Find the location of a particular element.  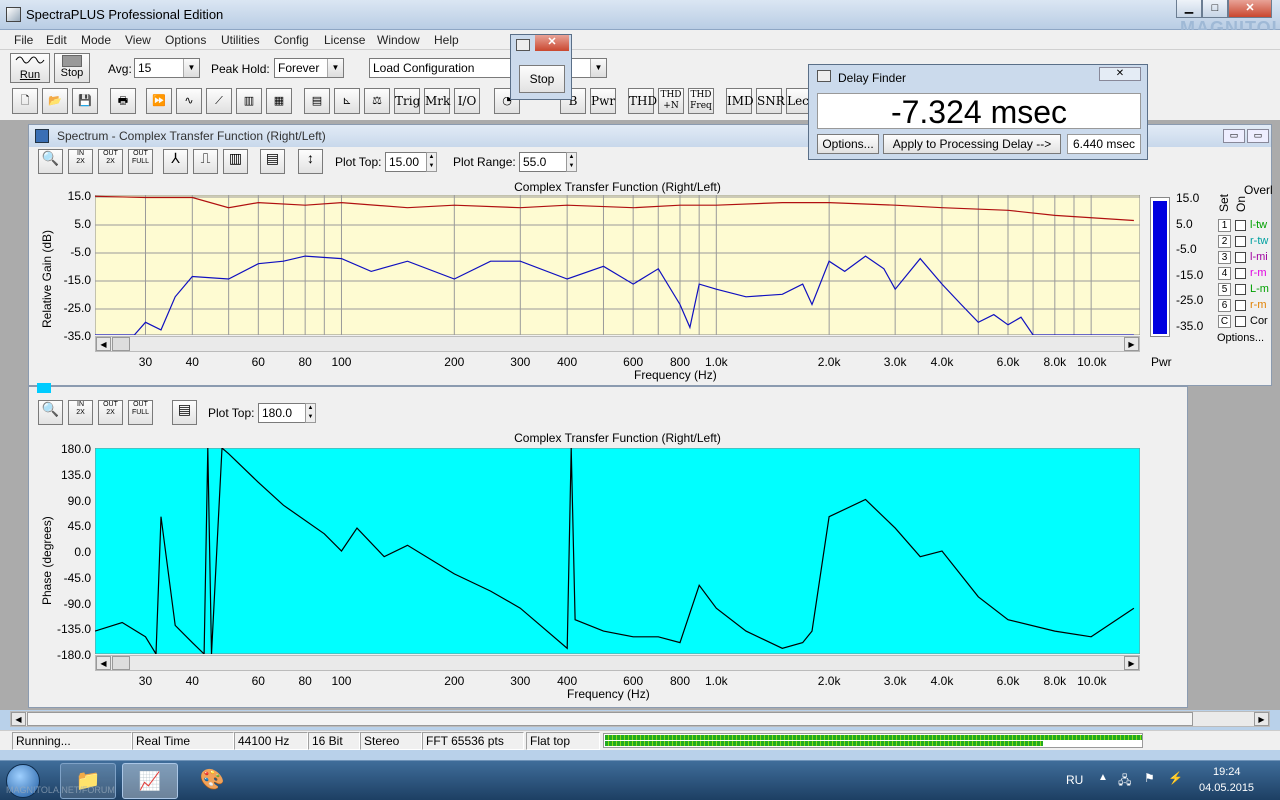

mdi-scrollbar: ◀ ▶ is located at coordinates (640, 719).